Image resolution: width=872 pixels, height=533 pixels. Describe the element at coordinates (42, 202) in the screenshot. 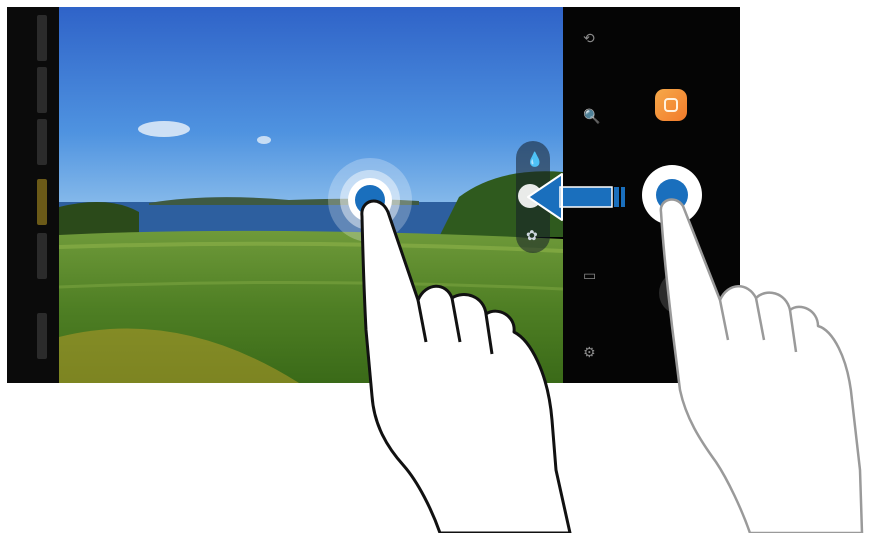

I see `mode-item-active` at that location.